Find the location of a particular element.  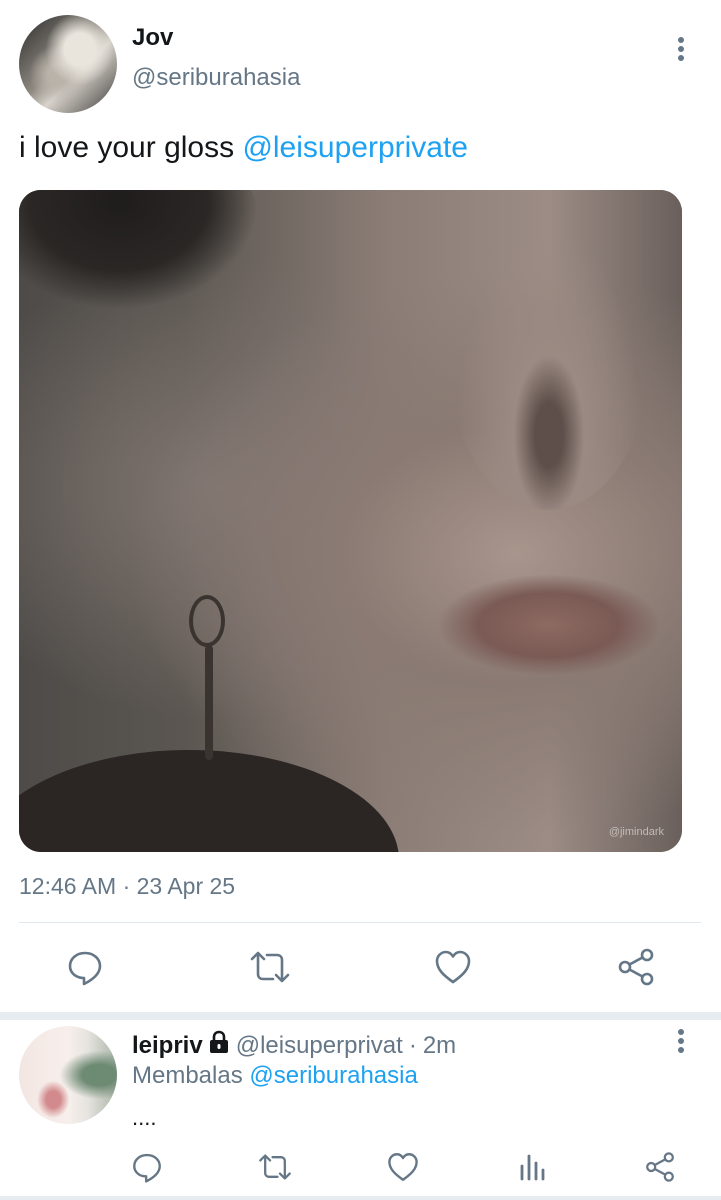

author-handle: @seriburahasia is located at coordinates (216, 78).